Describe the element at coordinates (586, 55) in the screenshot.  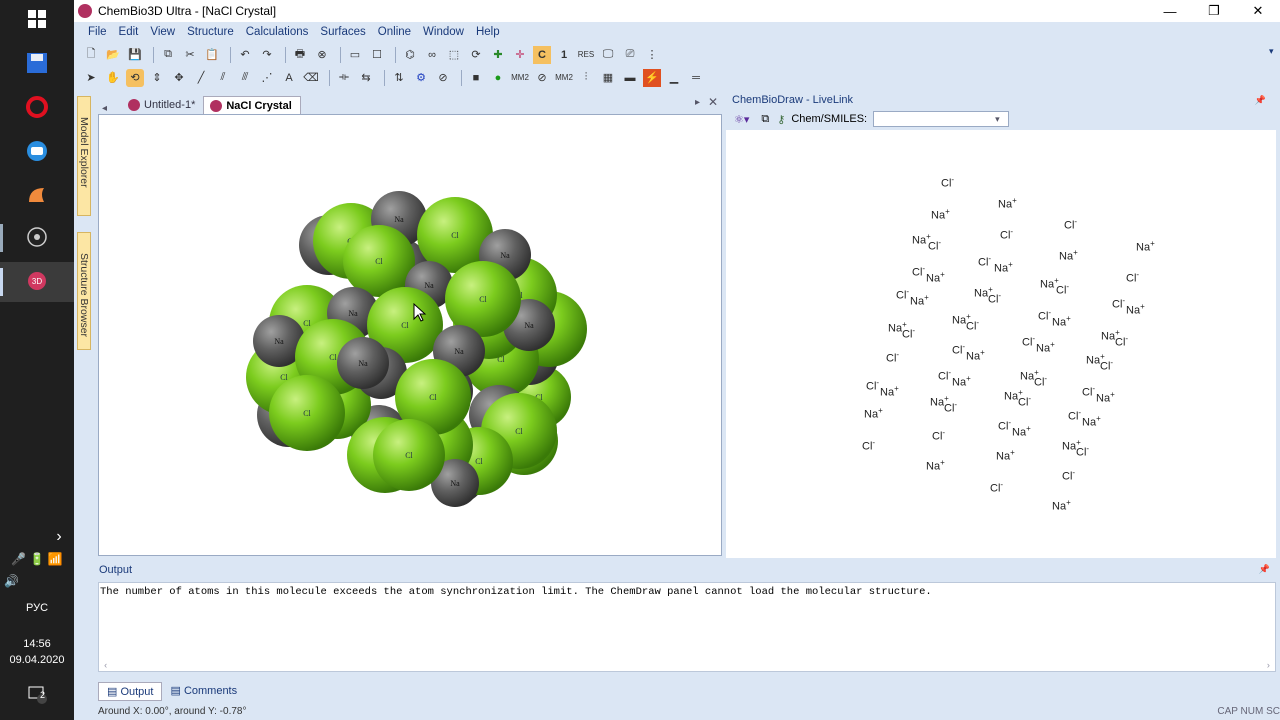
I see `residue-label-icon: RES` at that location.